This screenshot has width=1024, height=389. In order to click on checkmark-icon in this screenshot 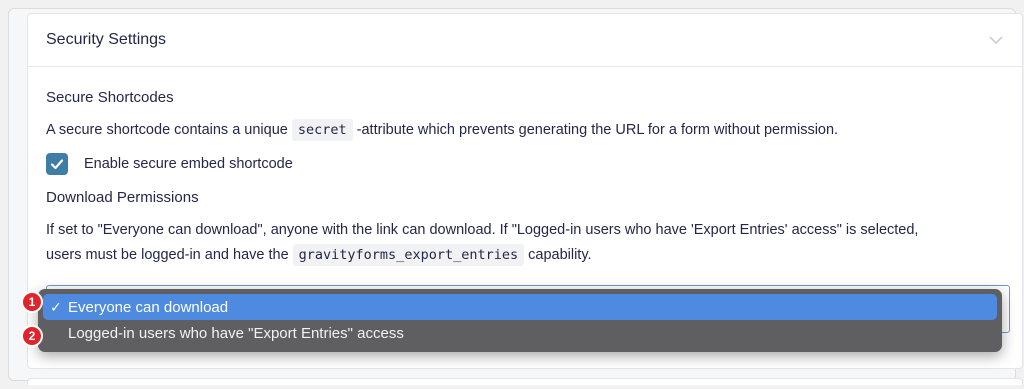, I will do `click(57, 164)`.